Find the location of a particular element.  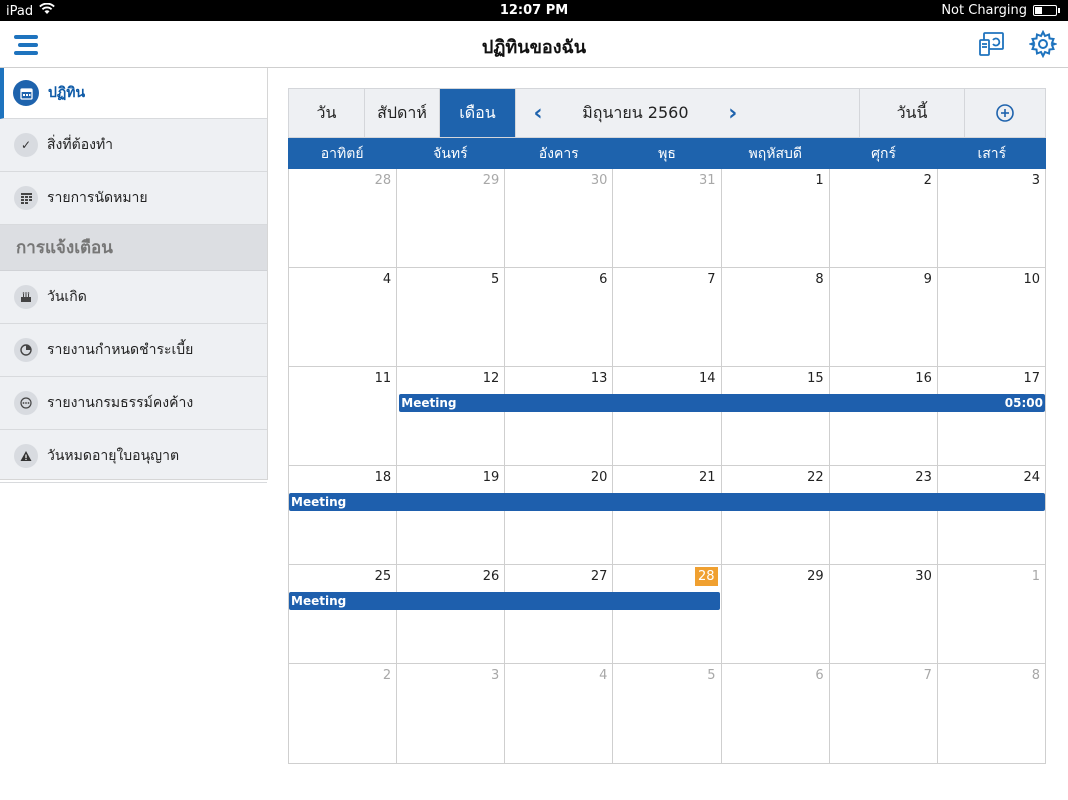

calendar-day-cell: 19 is located at coordinates (451, 515).